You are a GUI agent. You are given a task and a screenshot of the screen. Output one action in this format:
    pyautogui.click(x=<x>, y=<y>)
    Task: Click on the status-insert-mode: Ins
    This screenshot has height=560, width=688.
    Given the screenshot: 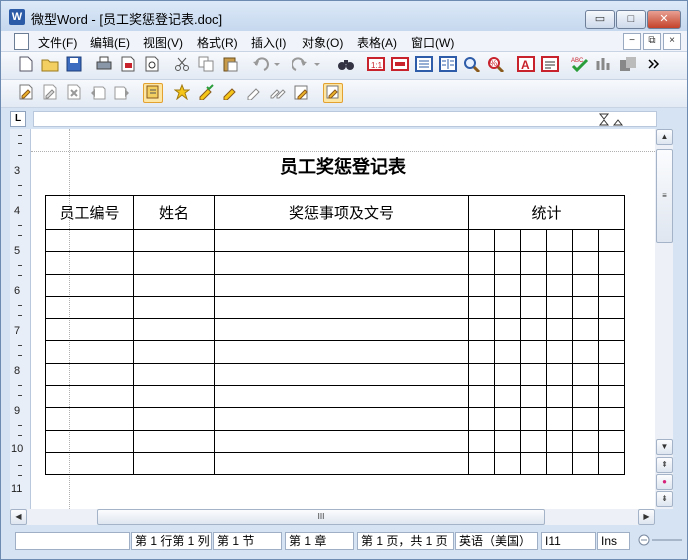 What is the action you would take?
    pyautogui.click(x=613, y=541)
    